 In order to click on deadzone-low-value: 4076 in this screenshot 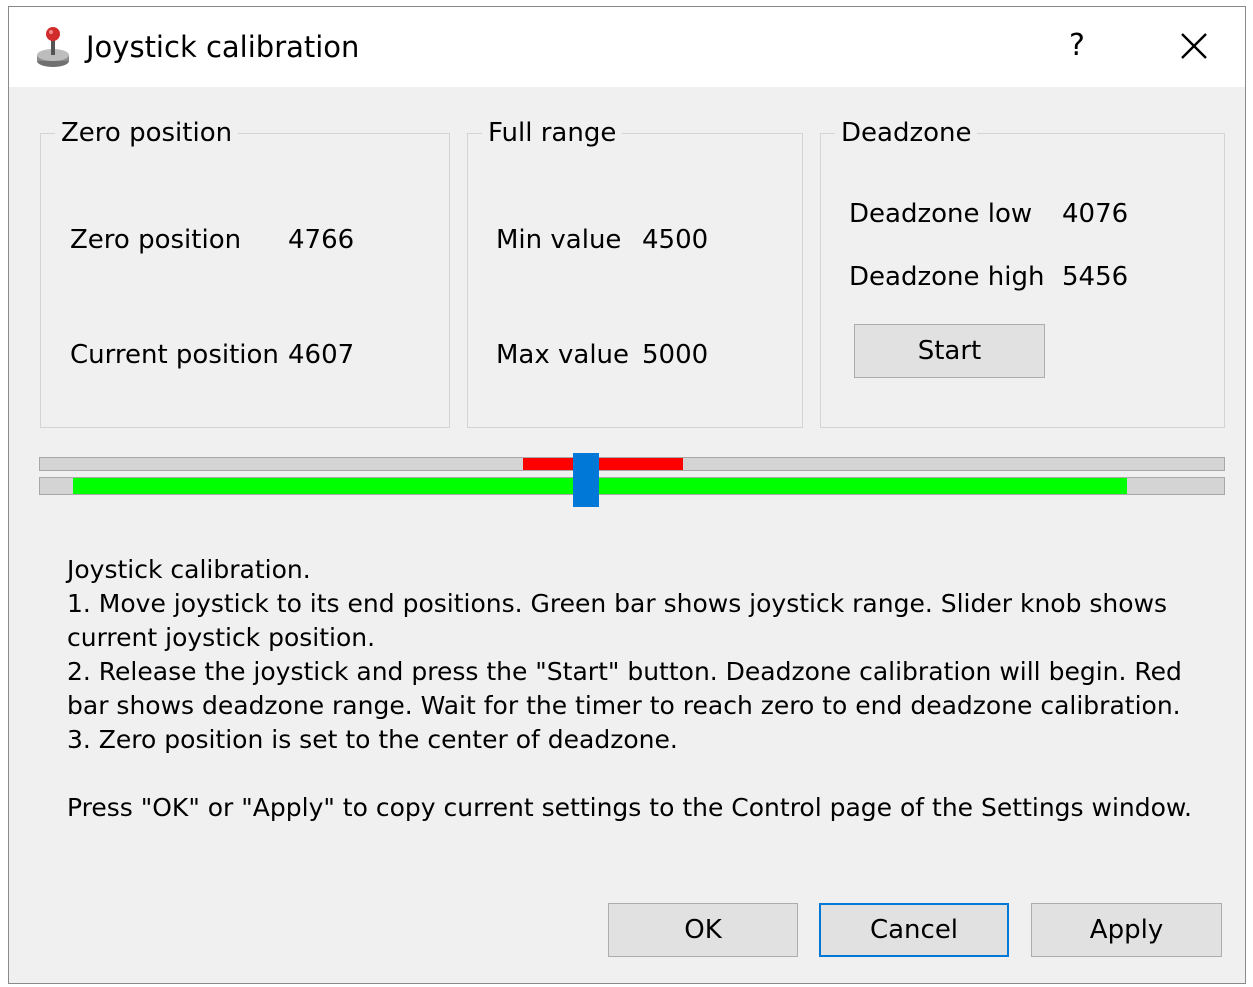, I will do `click(1095, 214)`.